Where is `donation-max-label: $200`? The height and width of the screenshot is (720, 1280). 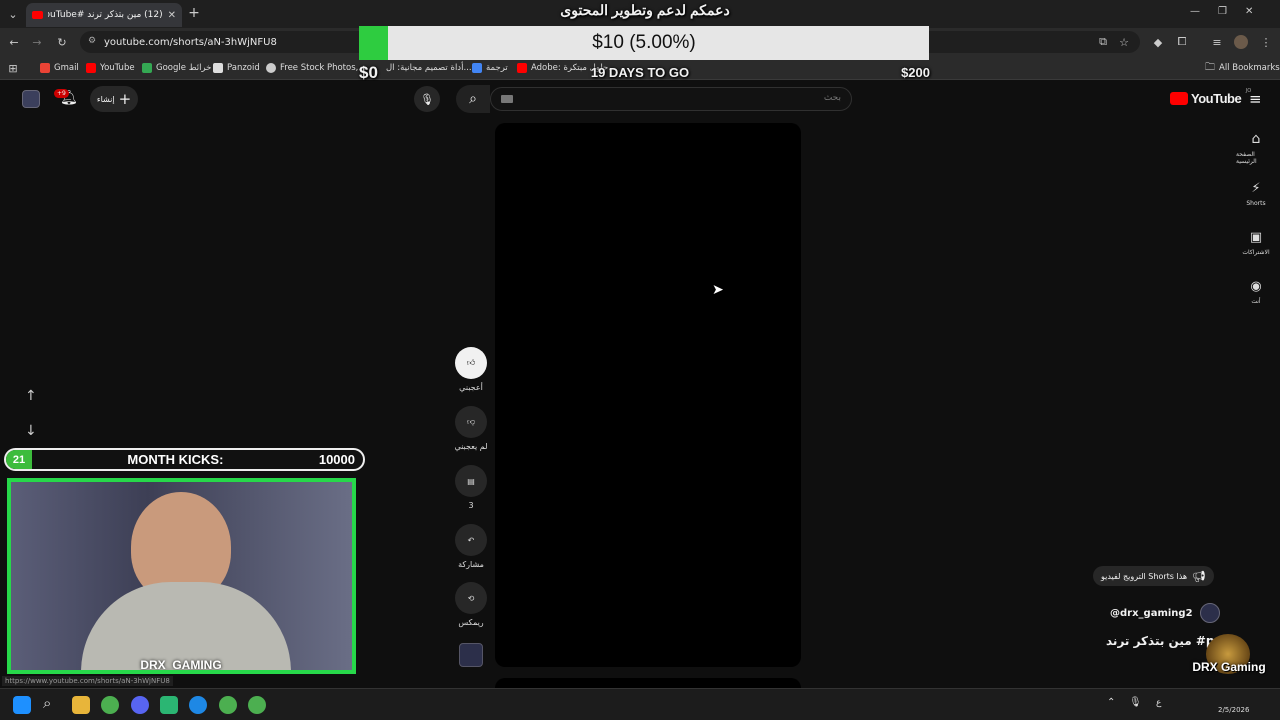
donation-max-label: $200 is located at coordinates (915, 72).